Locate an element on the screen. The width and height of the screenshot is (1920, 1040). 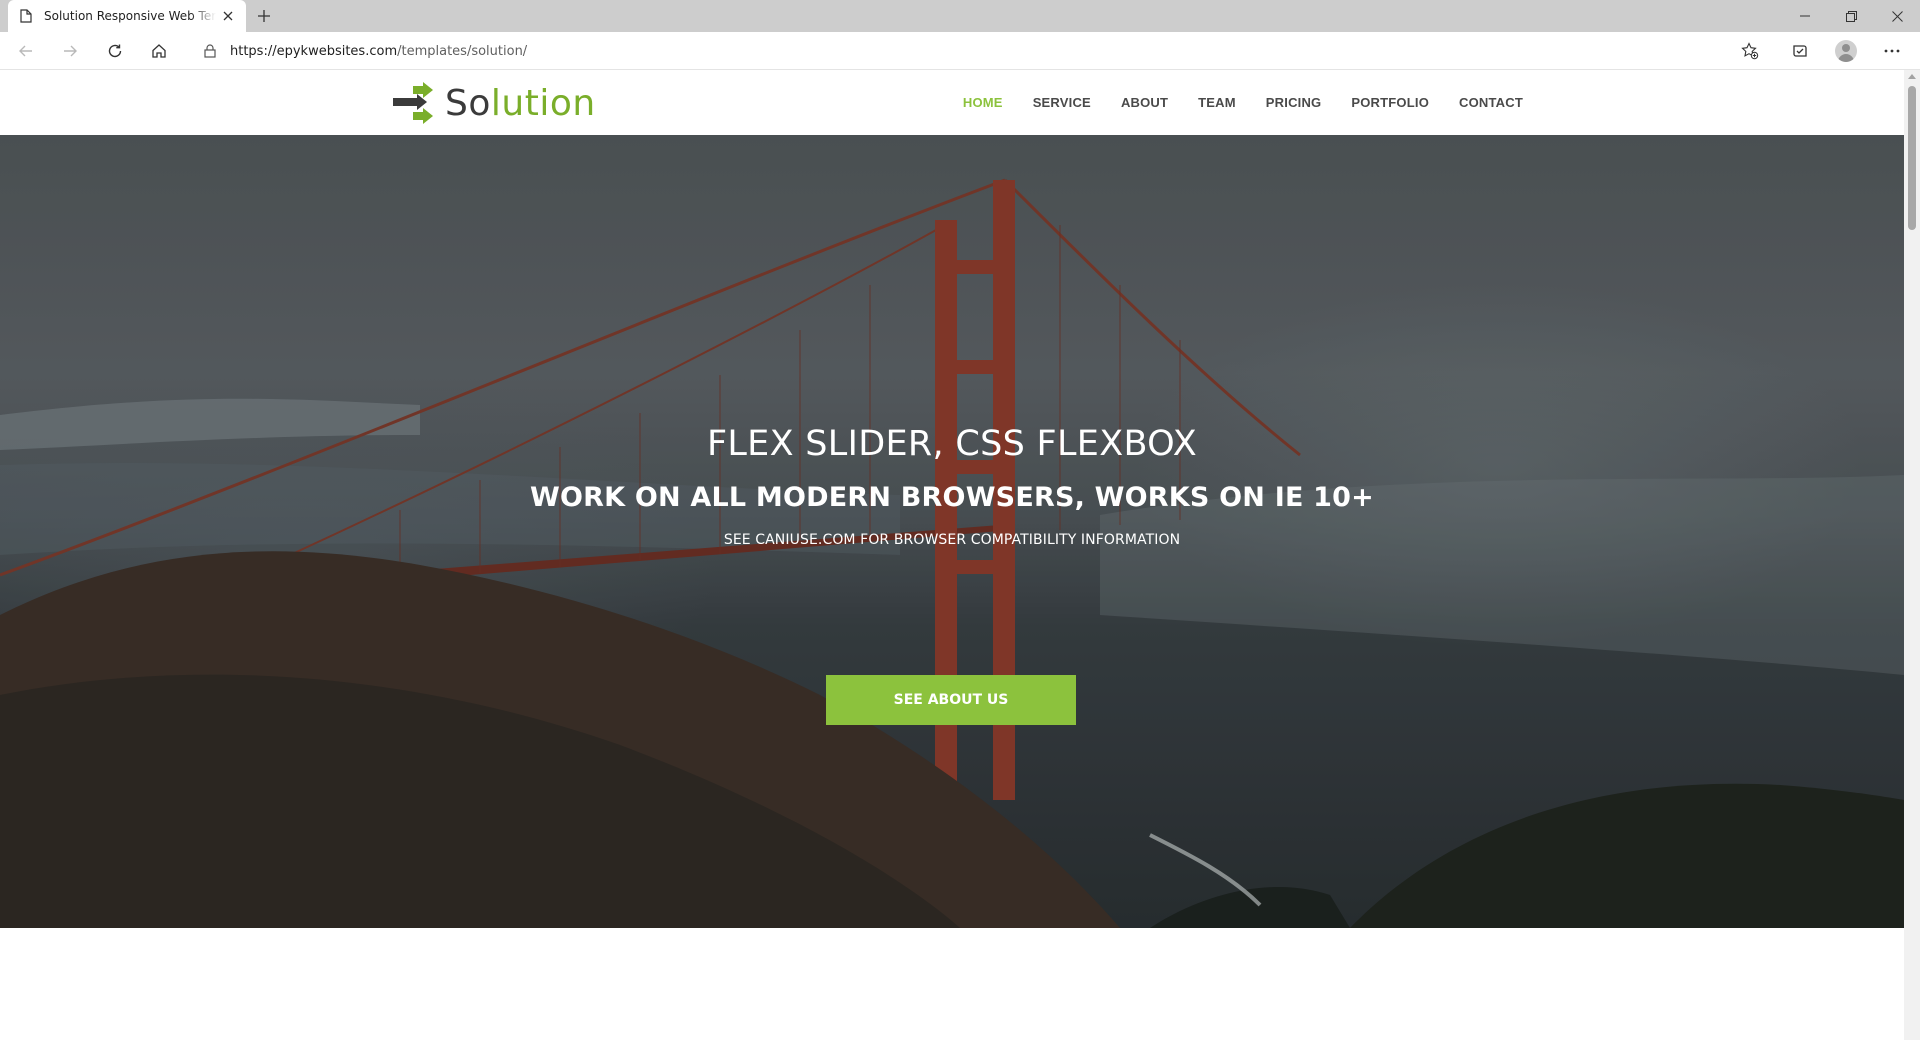
scroll-up-arrow-icon is located at coordinates (1912, 76).